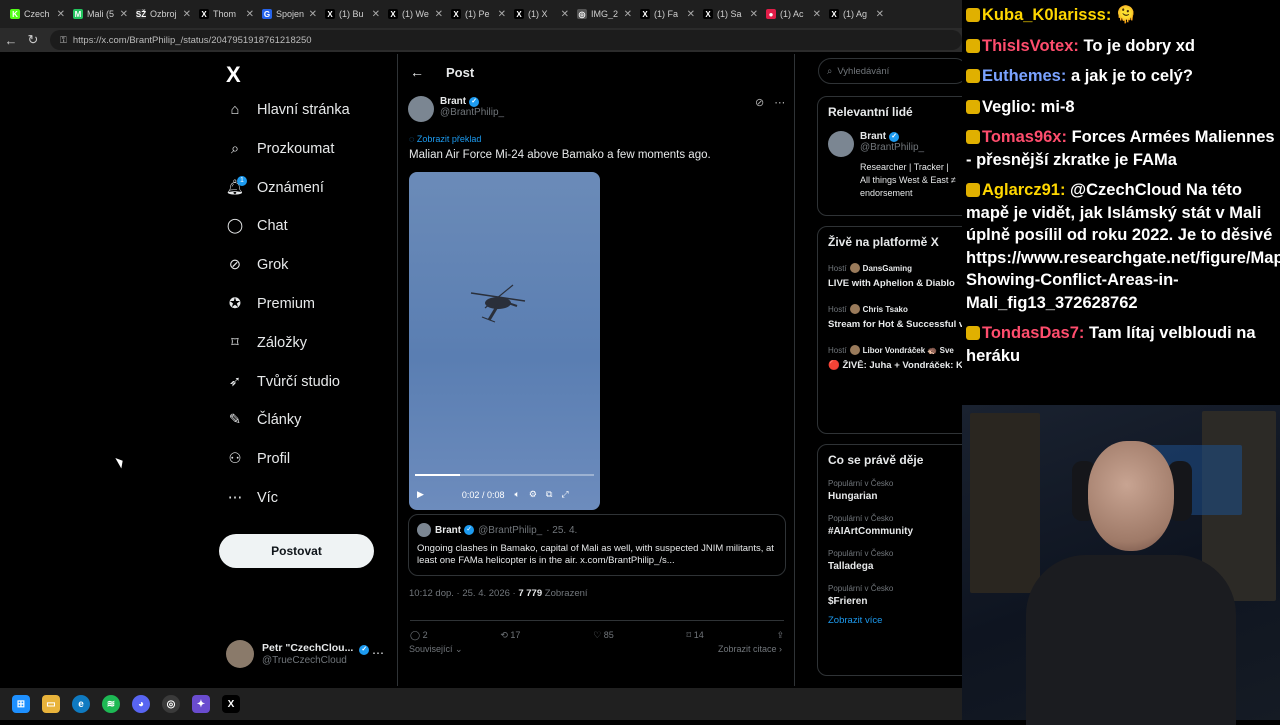 Image resolution: width=1280 pixels, height=725 pixels. Describe the element at coordinates (603, 635) in the screenshot. I see `like-button: ♡ 85` at that location.